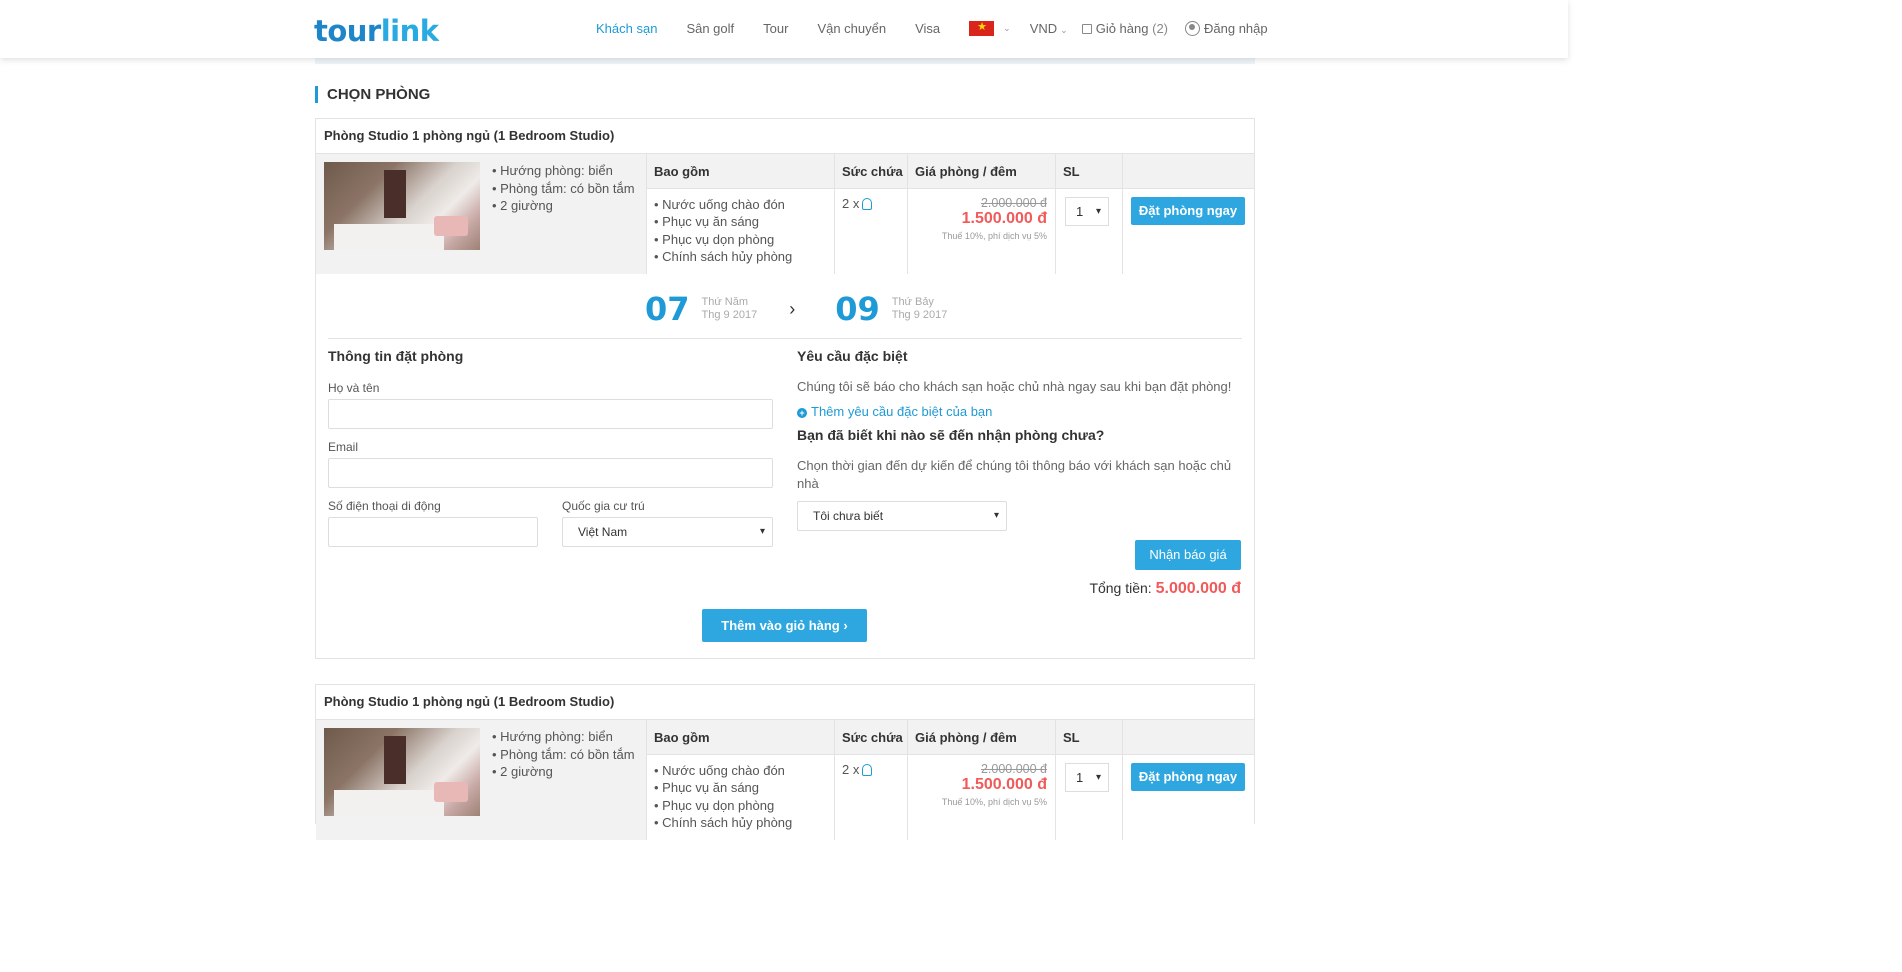 This screenshot has width=1902, height=972. Describe the element at coordinates (719, 204) in the screenshot. I see `include-item: • Nước uống chào đón` at that location.